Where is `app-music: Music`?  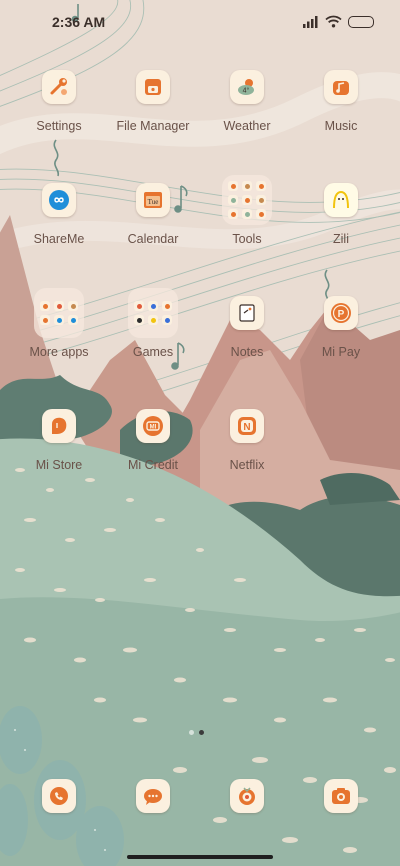 app-music: Music is located at coordinates (341, 115).